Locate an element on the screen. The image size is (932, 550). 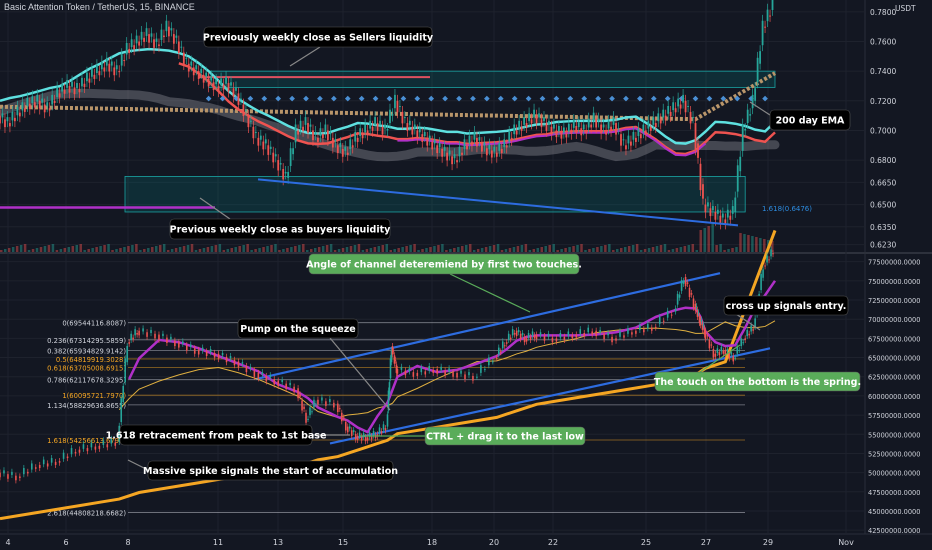
x-tick-label: Nov is located at coordinates (846, 542).